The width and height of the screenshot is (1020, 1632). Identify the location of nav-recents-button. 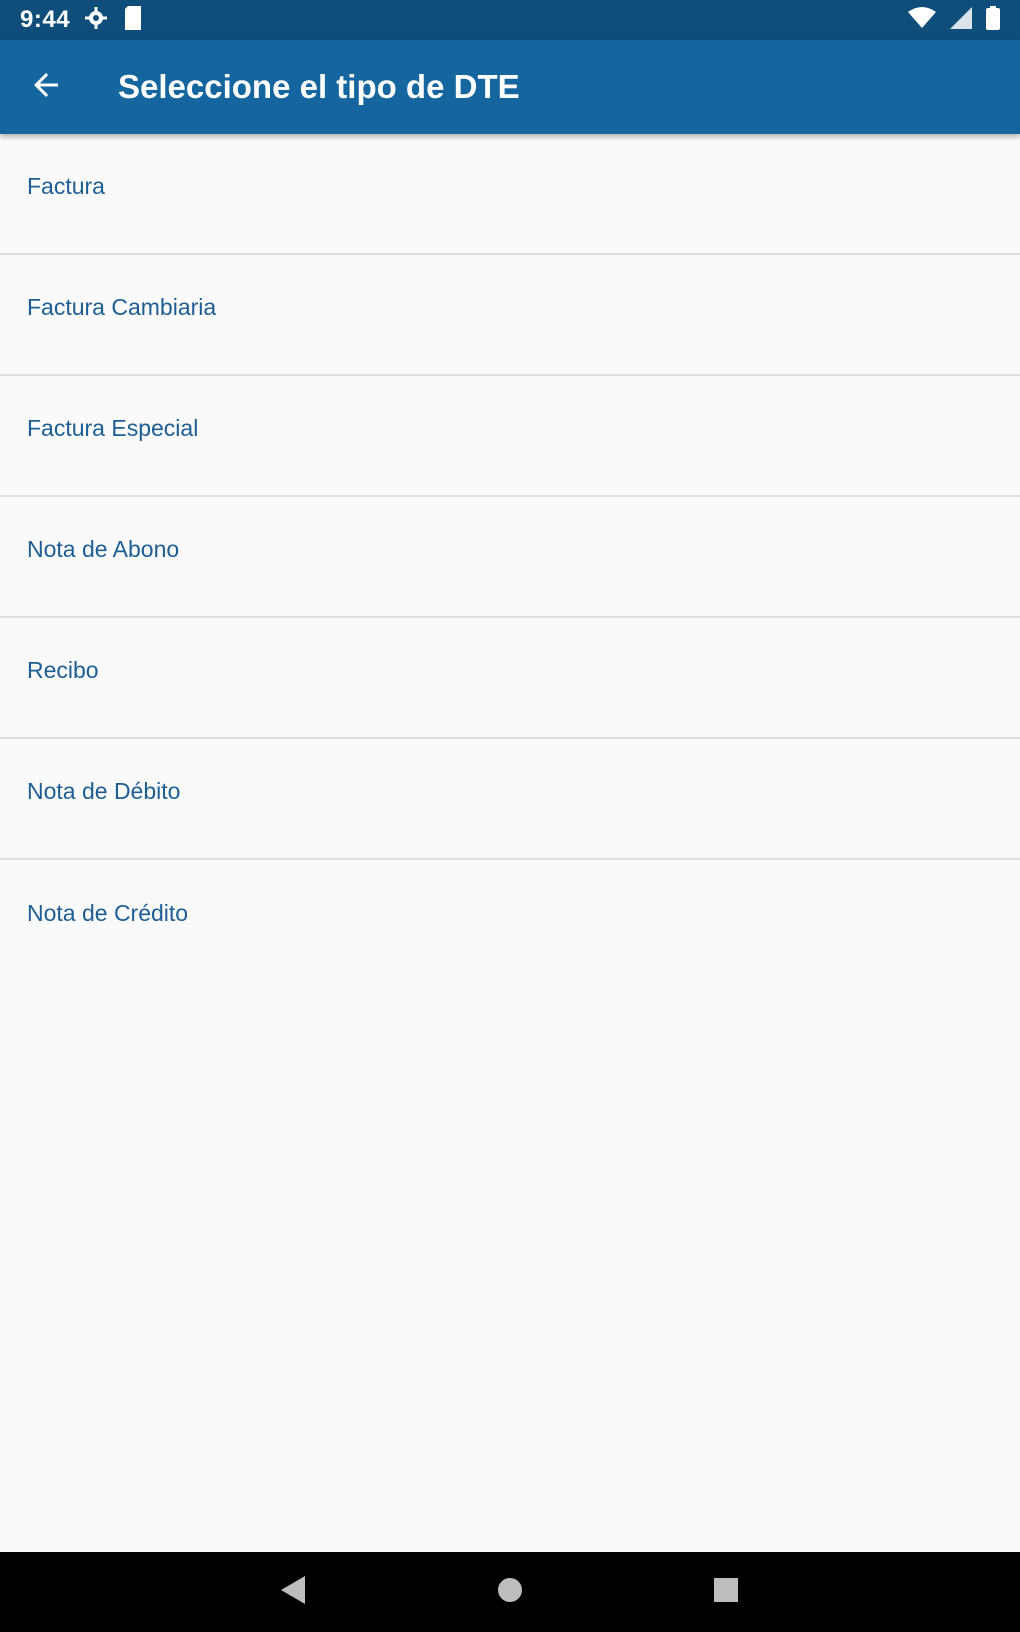
(726, 1592).